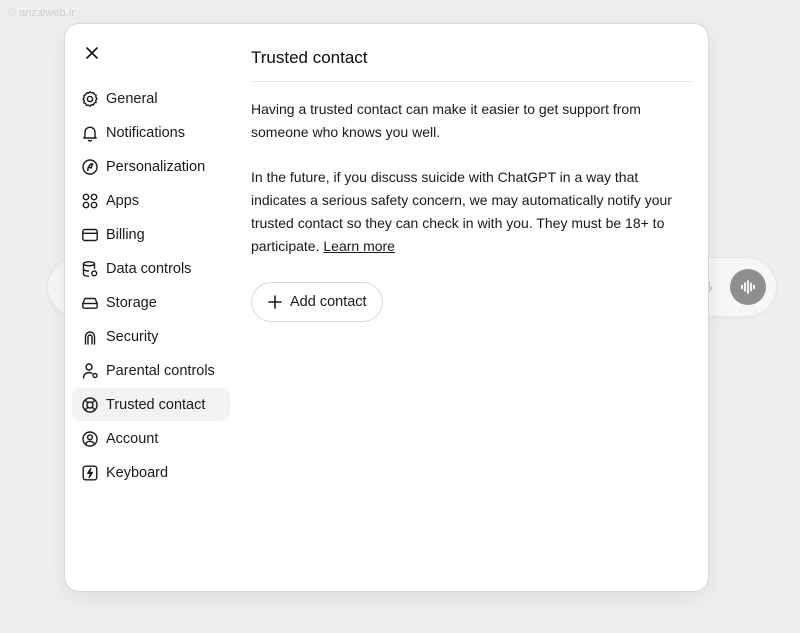 Image resolution: width=800 pixels, height=633 pixels. Describe the element at coordinates (90, 201) in the screenshot. I see `apps-icon` at that location.